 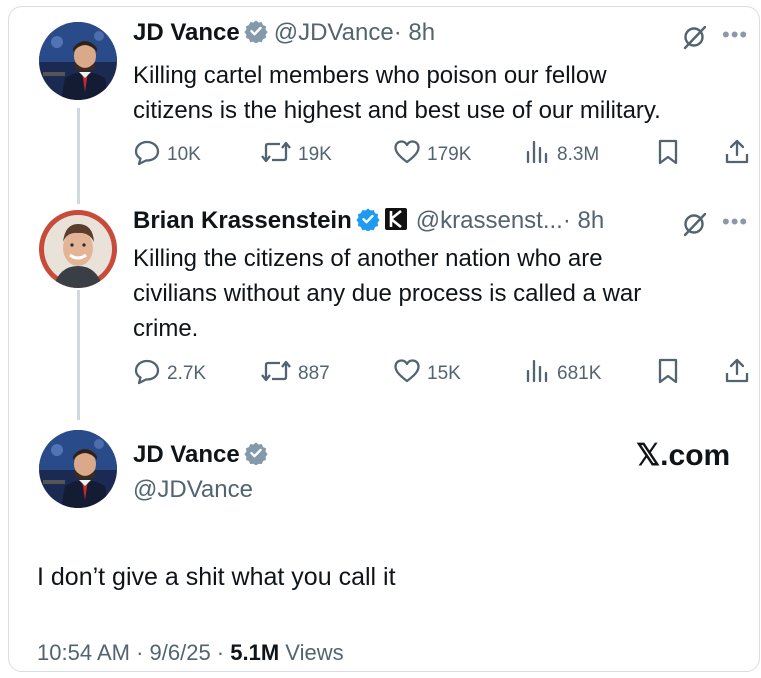 I want to click on tweet2-text-line3: crime., so click(x=166, y=328).